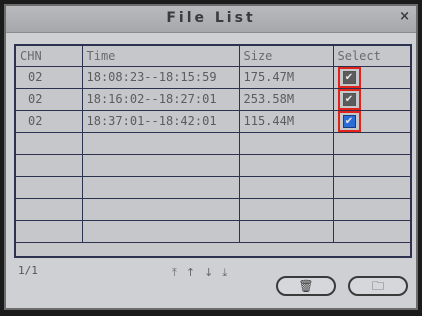 The image size is (422, 316). Describe the element at coordinates (195, 272) in the screenshot. I see `prev-page-icon: ↑` at that location.